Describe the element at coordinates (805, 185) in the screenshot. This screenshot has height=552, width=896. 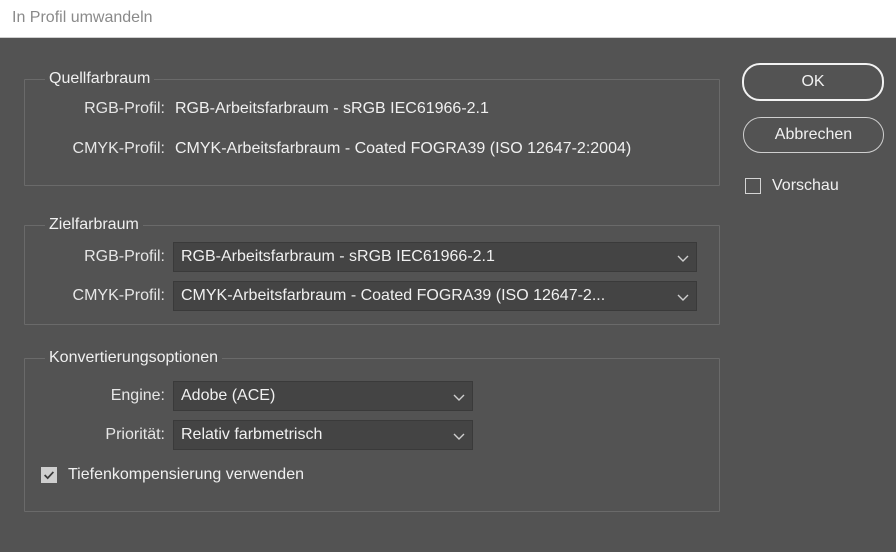
I see `preview-label: Vorschau` at that location.